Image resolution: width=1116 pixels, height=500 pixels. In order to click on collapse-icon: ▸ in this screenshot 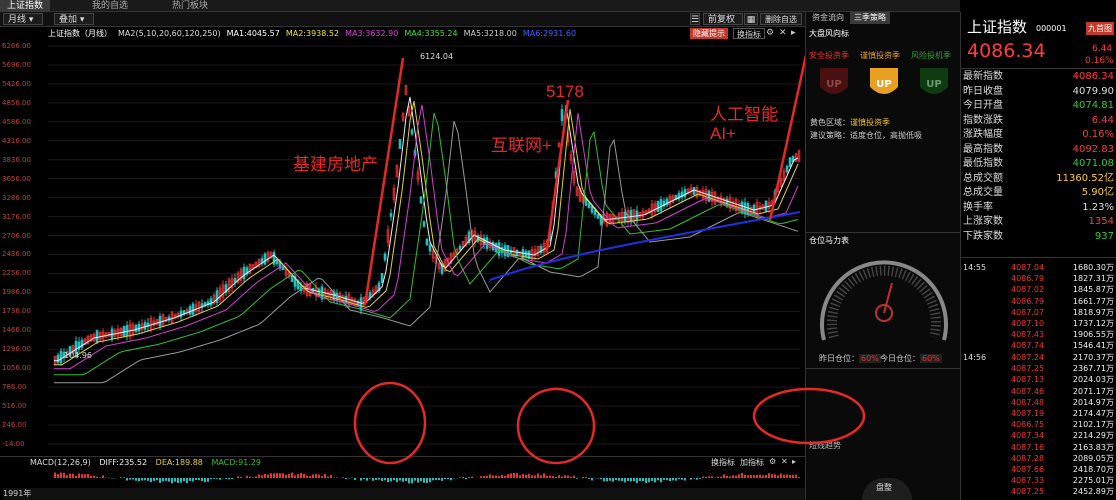, I will do `click(793, 33)`.